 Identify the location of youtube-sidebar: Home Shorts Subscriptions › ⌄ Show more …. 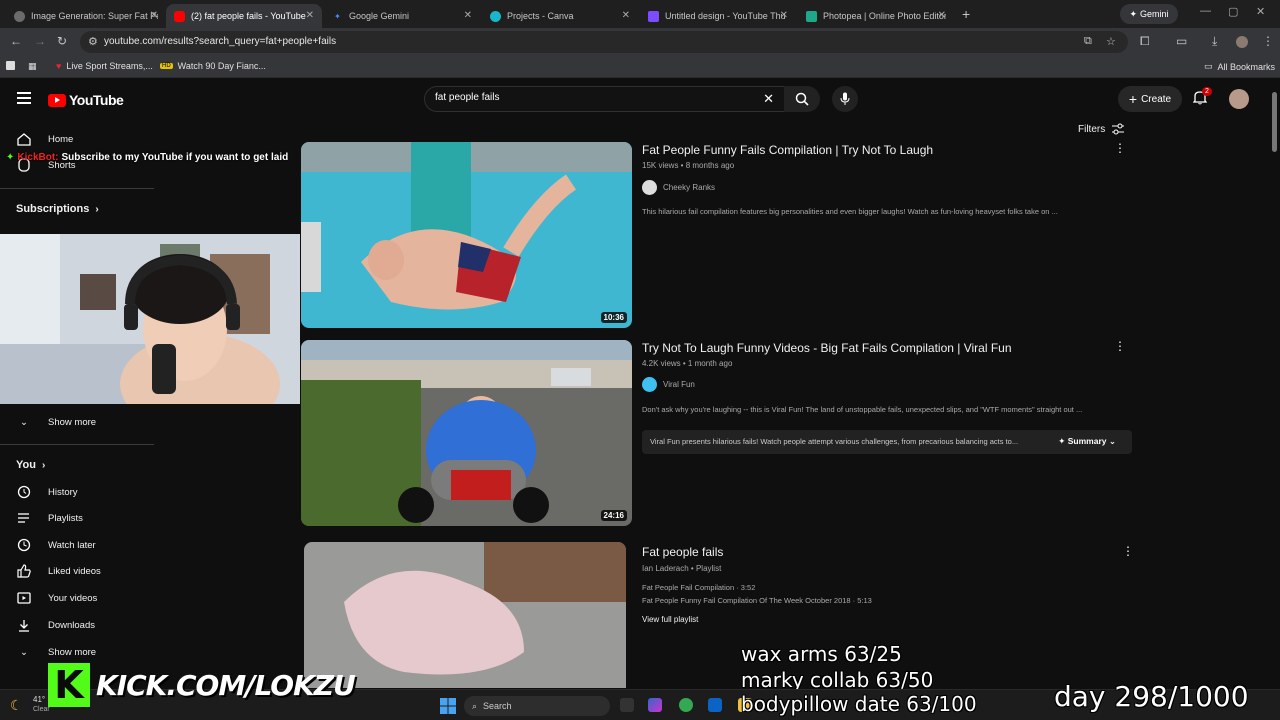
(77, 419).